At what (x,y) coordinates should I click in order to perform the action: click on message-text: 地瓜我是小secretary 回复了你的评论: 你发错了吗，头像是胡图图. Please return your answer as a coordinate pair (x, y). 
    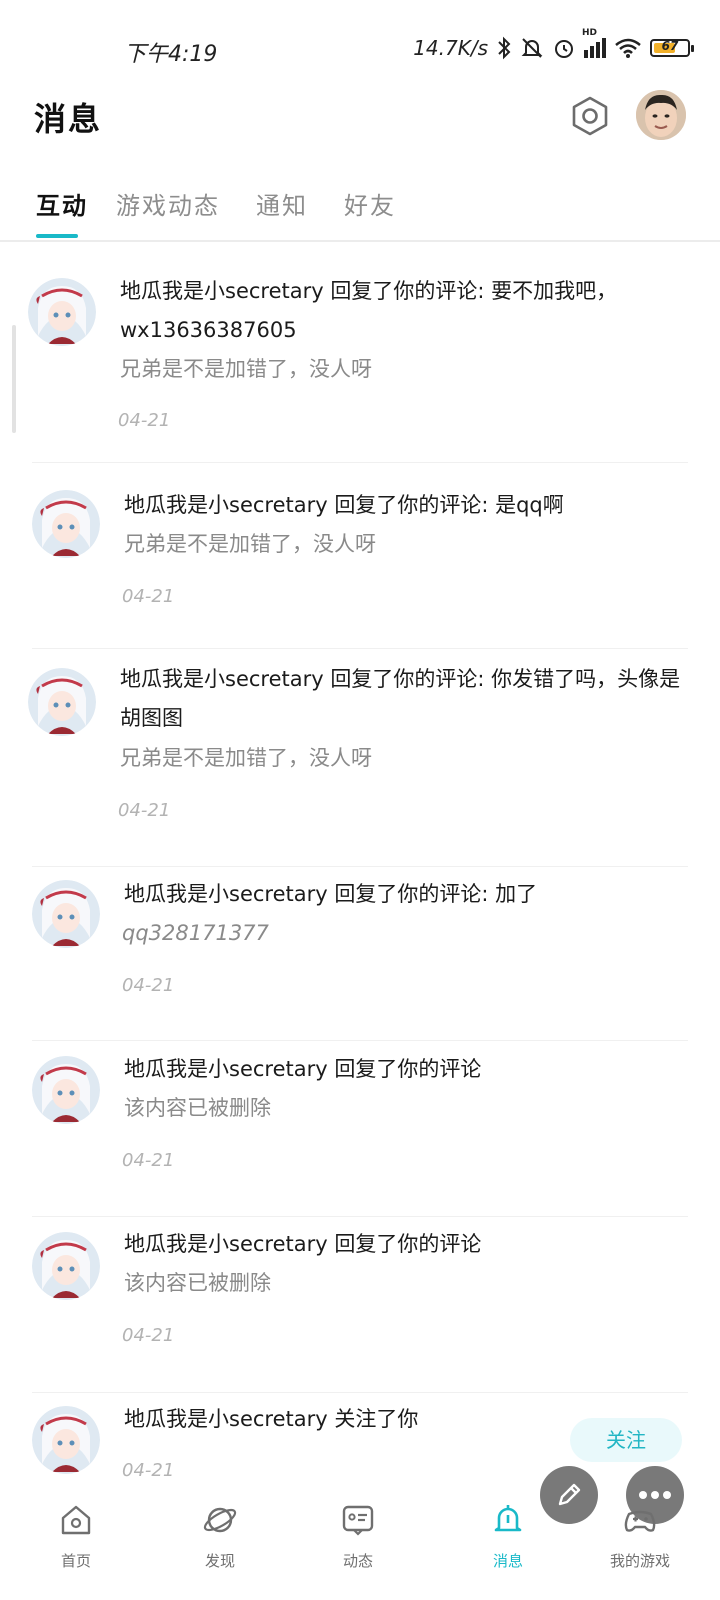
    Looking at the image, I should click on (402, 699).